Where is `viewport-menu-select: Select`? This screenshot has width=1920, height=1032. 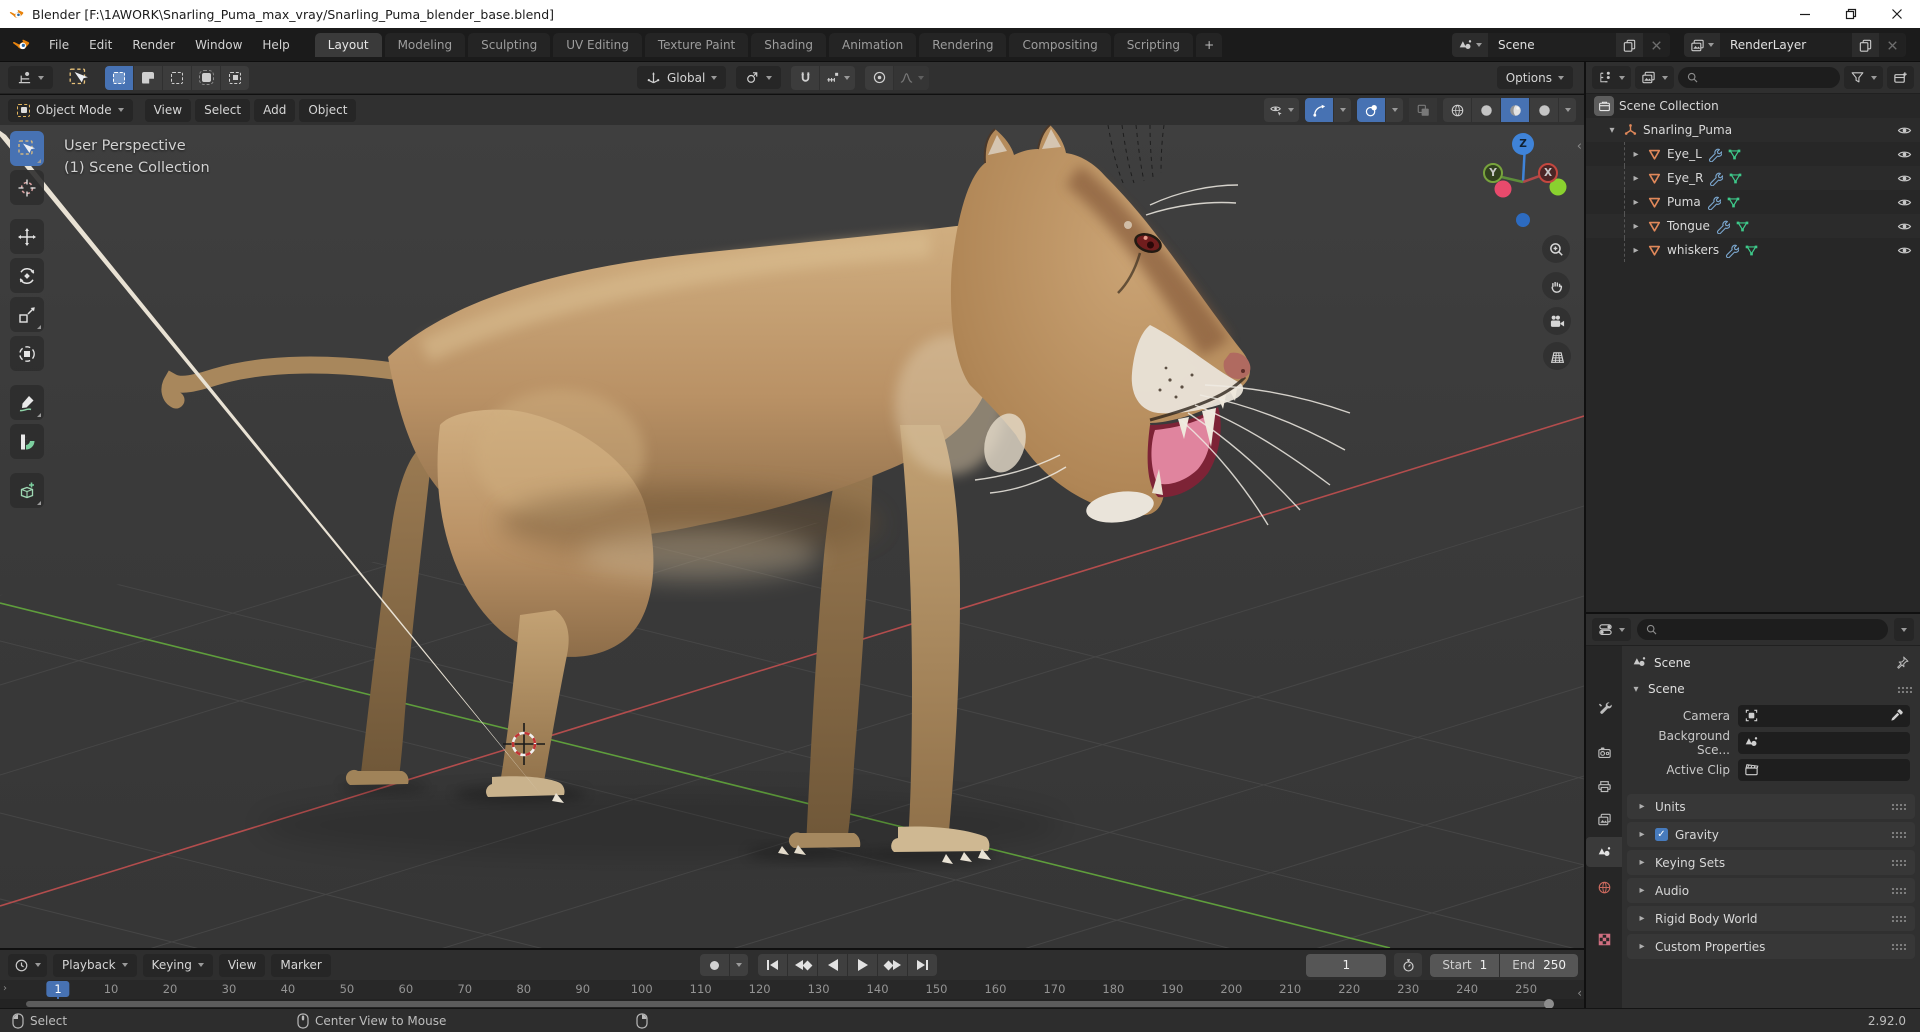
viewport-menu-select: Select is located at coordinates (223, 110).